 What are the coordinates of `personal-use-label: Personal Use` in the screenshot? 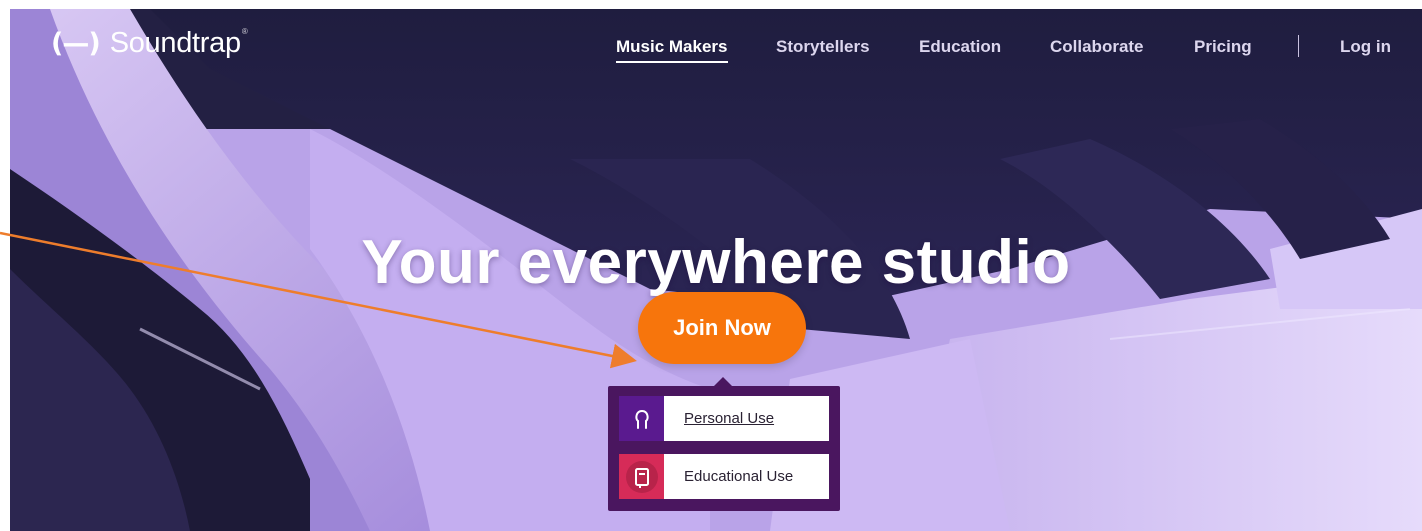 It's located at (729, 418).